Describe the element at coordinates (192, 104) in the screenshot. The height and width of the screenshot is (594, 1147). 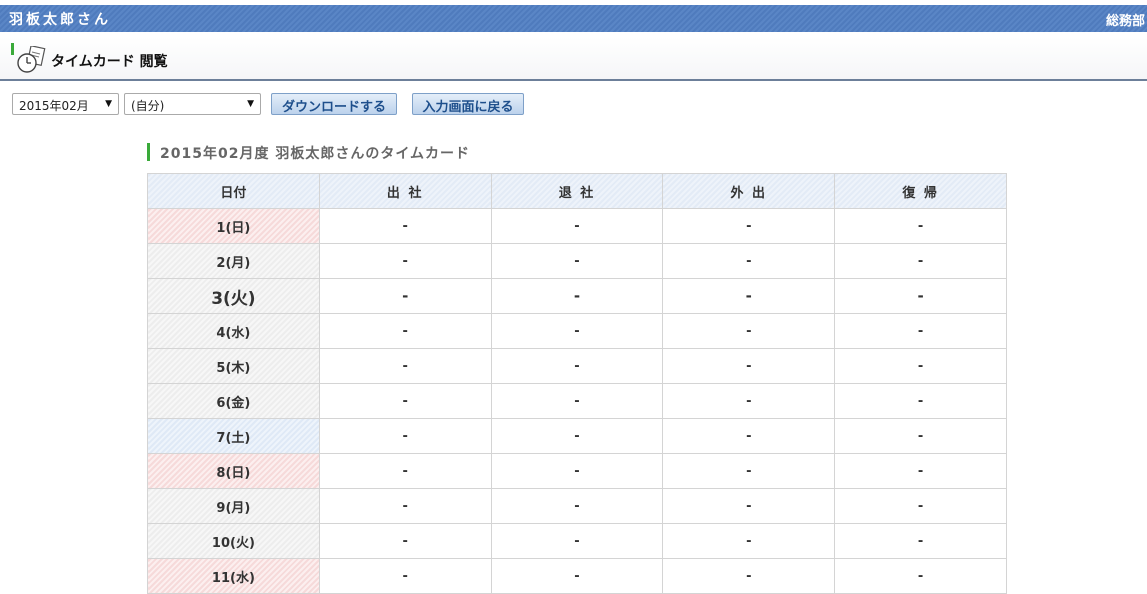
I see `person-select: (自分) ▼` at that location.